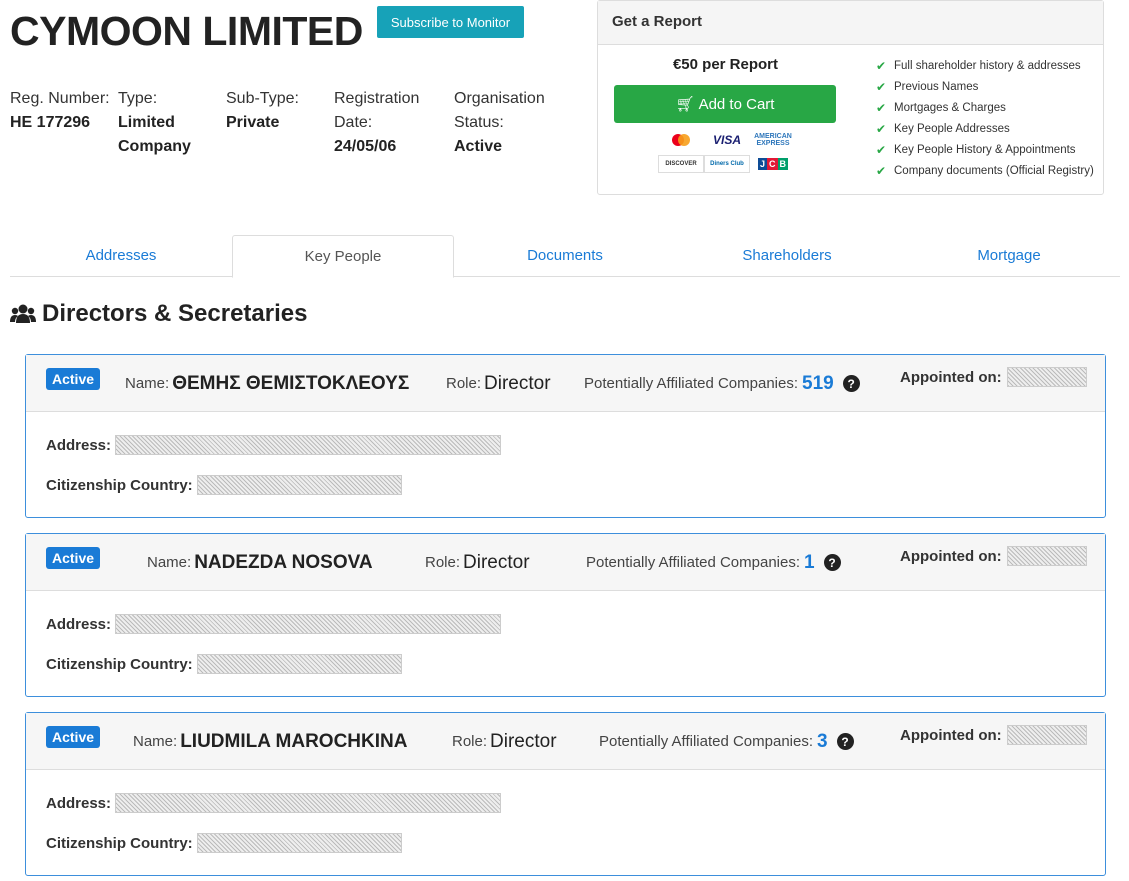 This screenshot has width=1129, height=881. What do you see at coordinates (186, 31) in the screenshot?
I see `company-name: CYMOON LIMITED` at bounding box center [186, 31].